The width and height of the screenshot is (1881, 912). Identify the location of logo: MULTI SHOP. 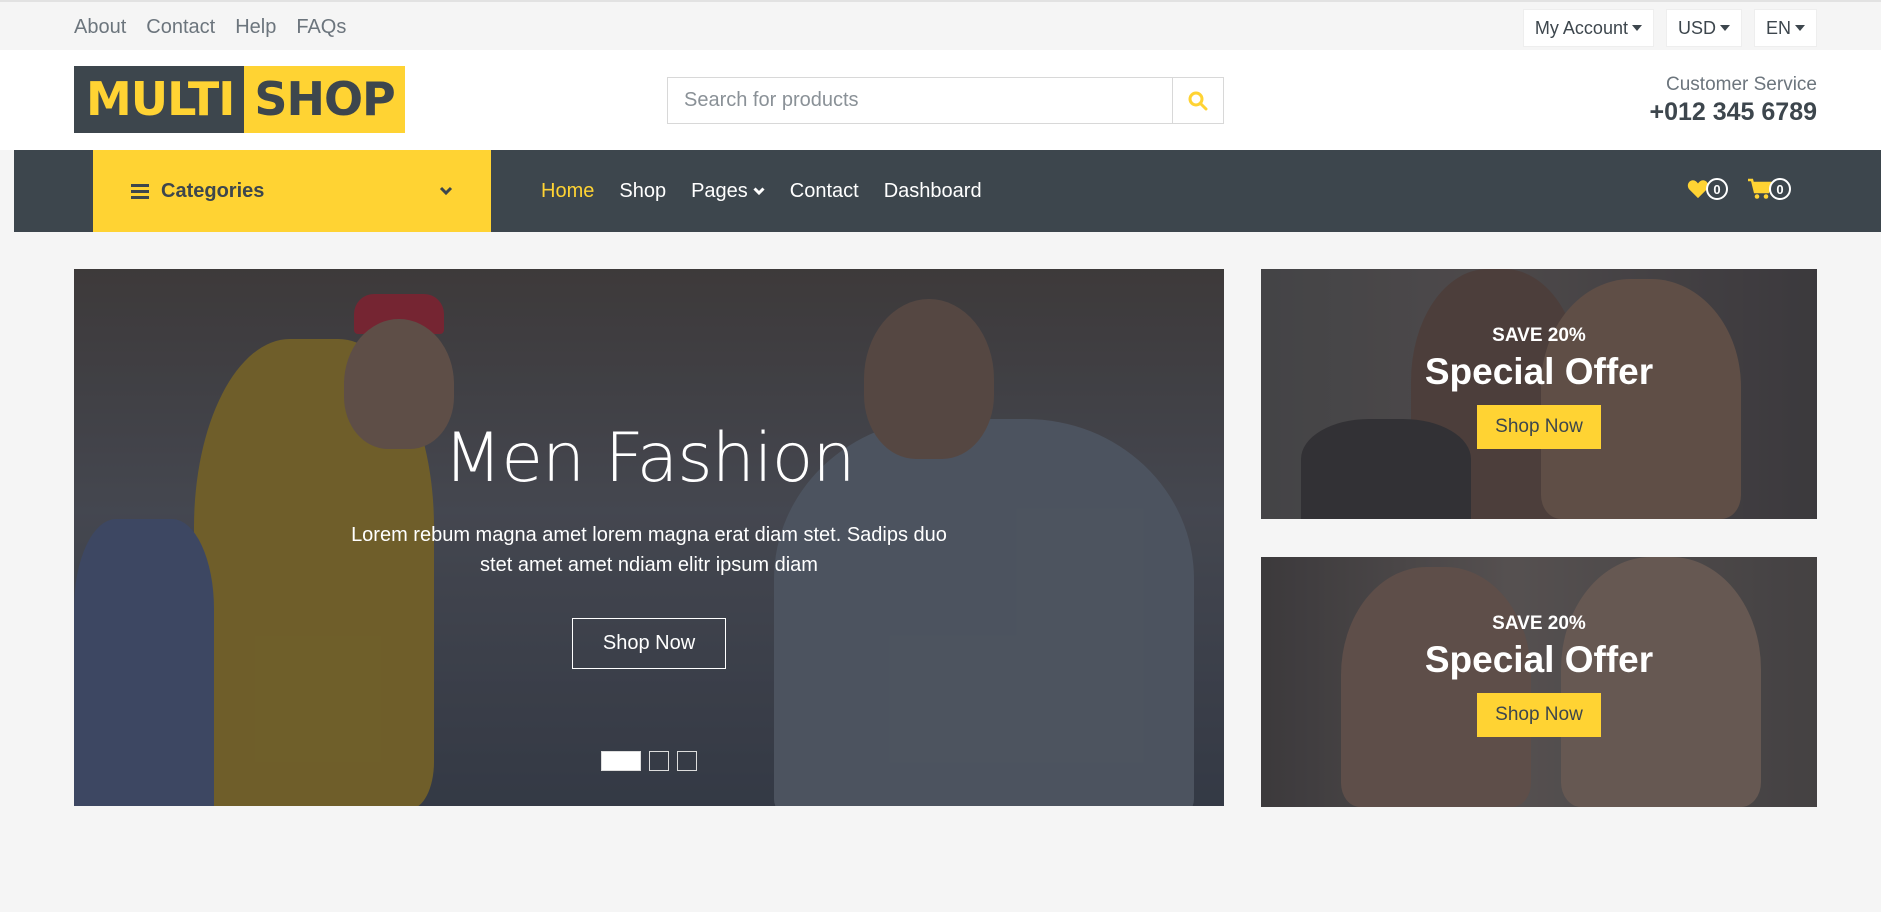
(239, 99).